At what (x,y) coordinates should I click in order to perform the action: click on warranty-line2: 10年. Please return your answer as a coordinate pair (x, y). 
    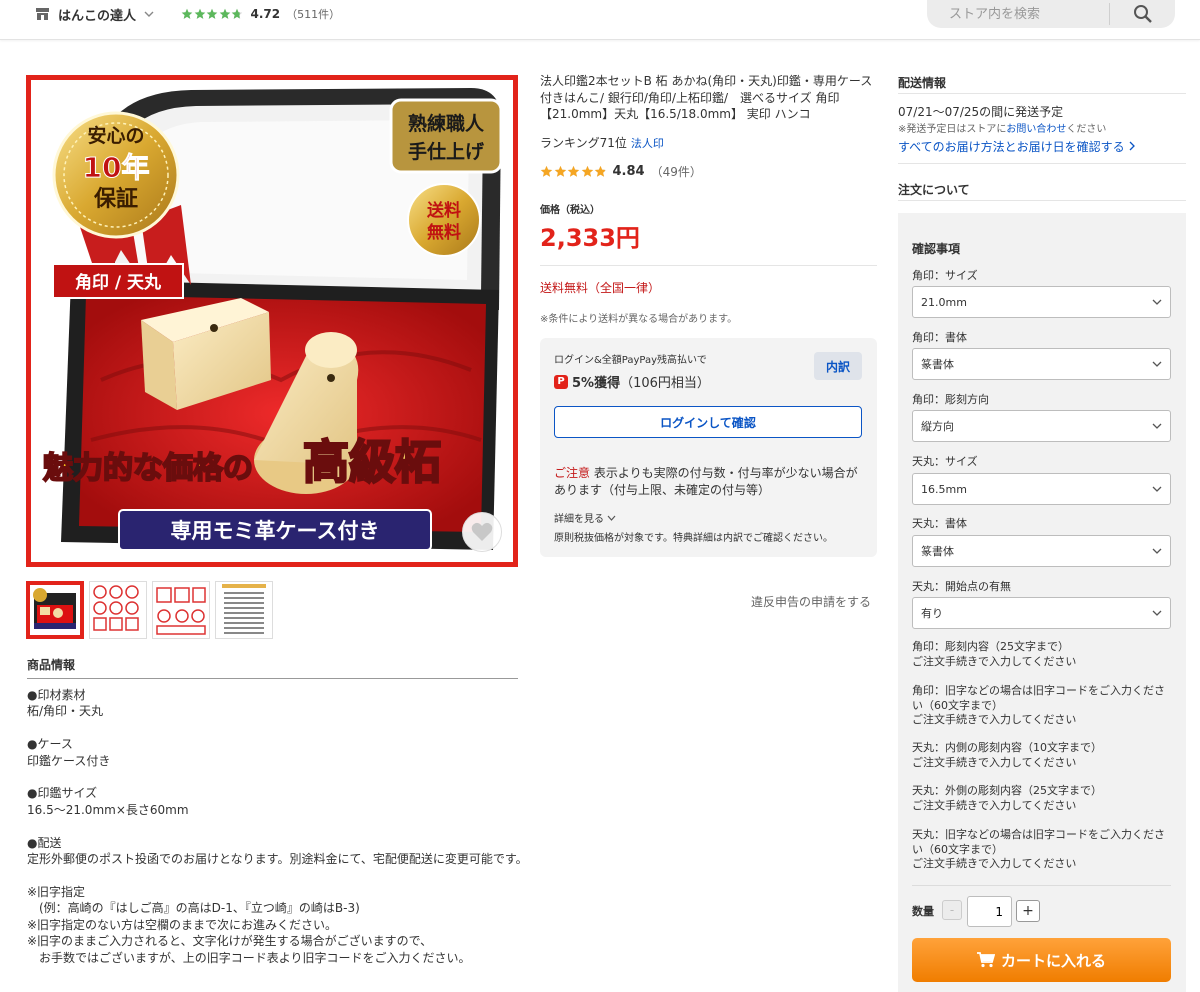
    Looking at the image, I should click on (116, 167).